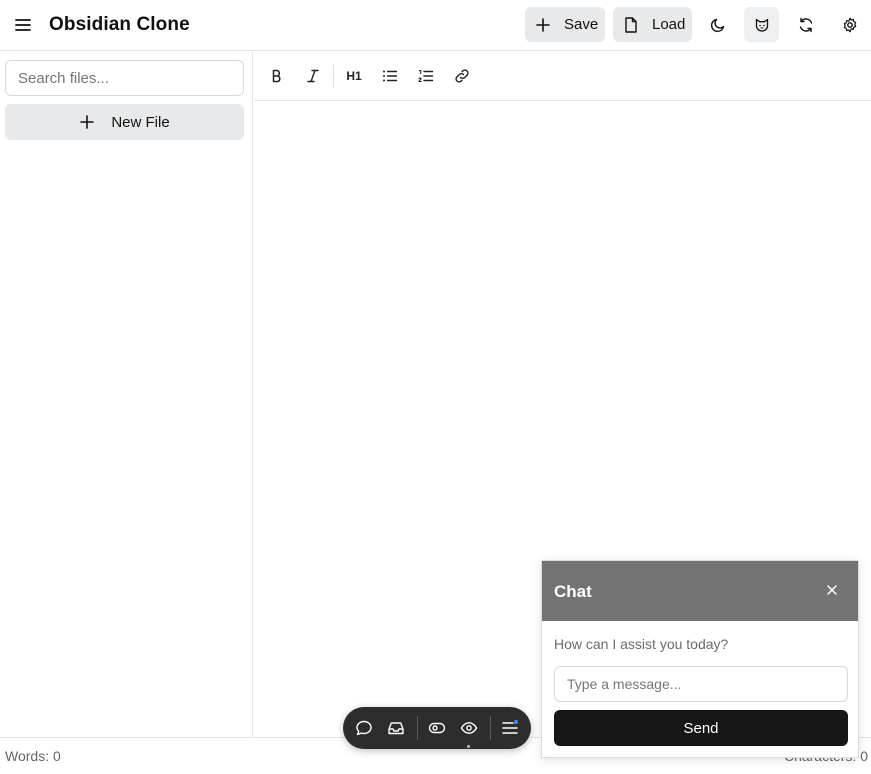 The height and width of the screenshot is (774, 871). I want to click on heading-label: H1, so click(354, 76).